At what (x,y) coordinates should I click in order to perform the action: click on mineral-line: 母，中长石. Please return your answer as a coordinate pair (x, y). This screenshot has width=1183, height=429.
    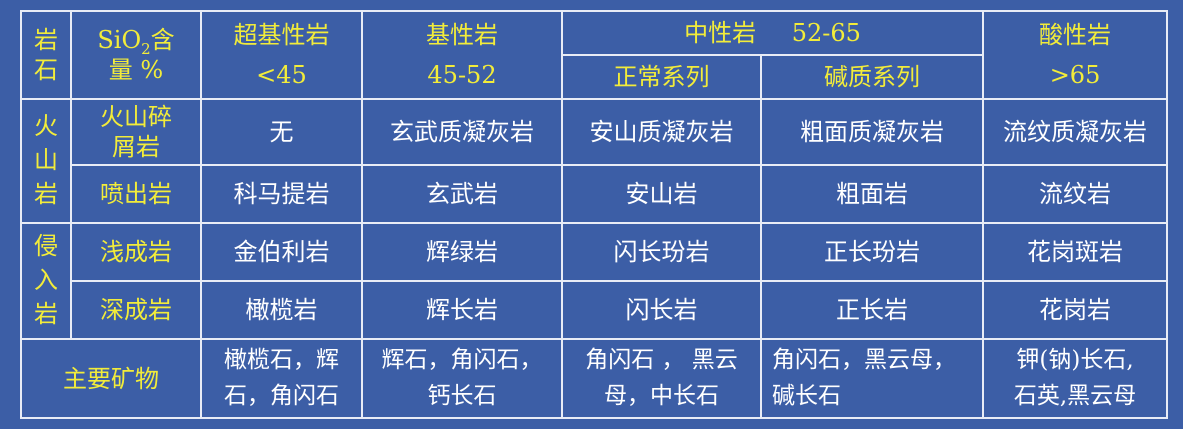
    Looking at the image, I should click on (661, 395).